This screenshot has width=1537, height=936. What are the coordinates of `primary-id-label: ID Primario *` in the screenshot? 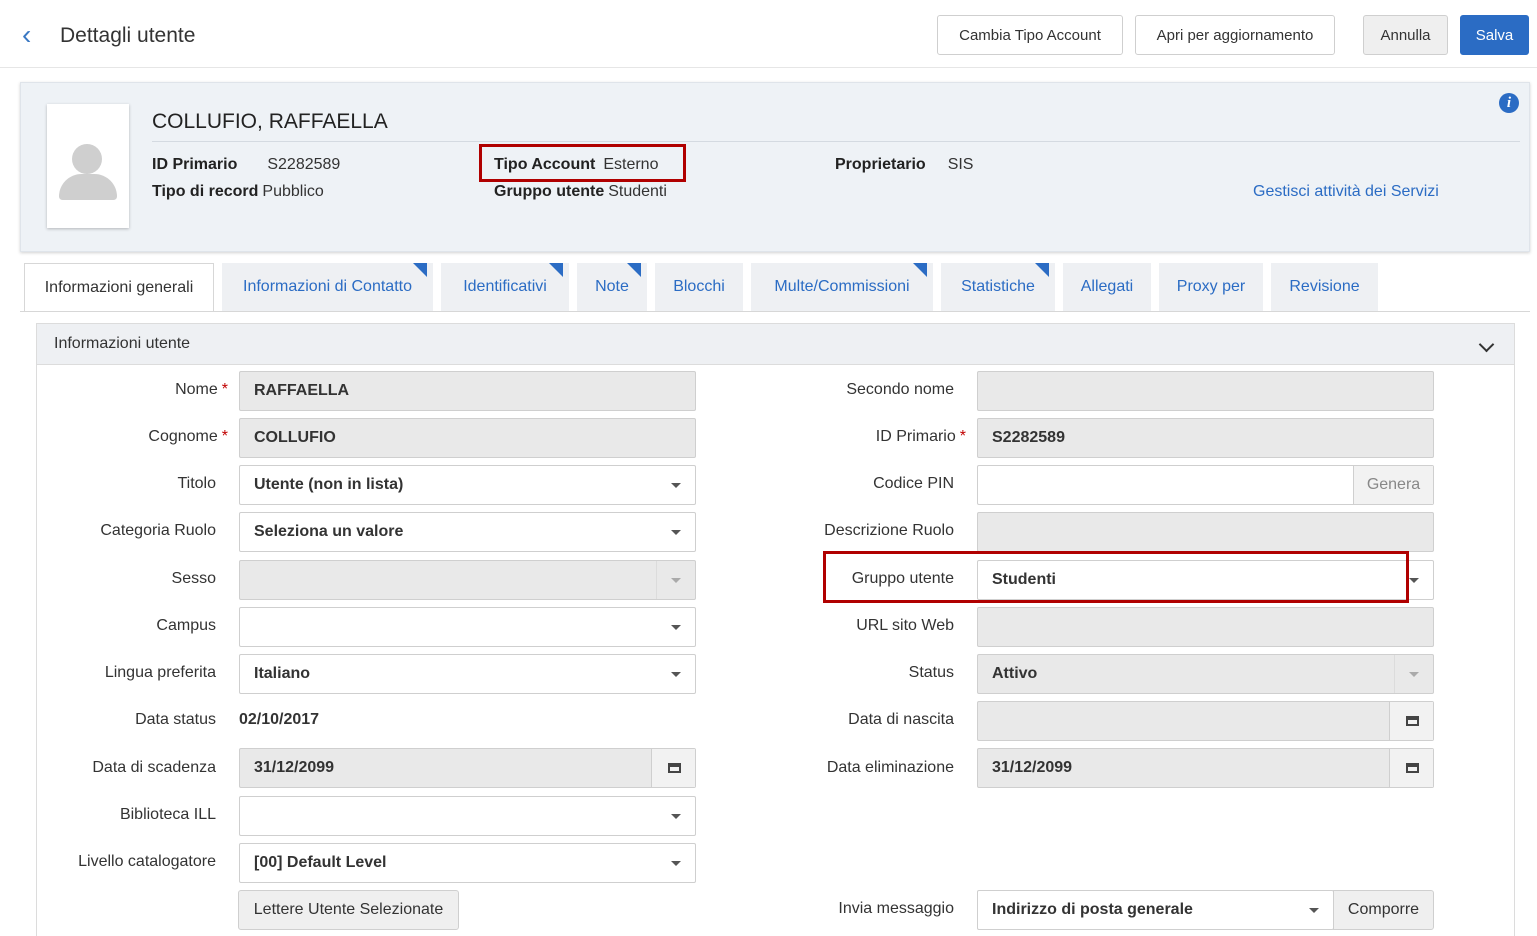 It's located at (921, 437).